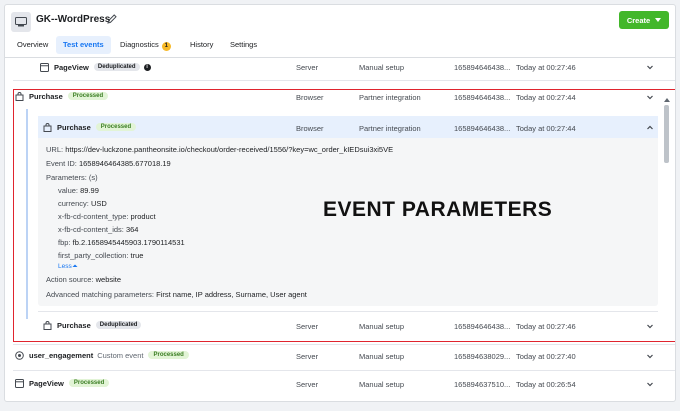  I want to click on event-time: Today at 00:27:46, so click(546, 326).